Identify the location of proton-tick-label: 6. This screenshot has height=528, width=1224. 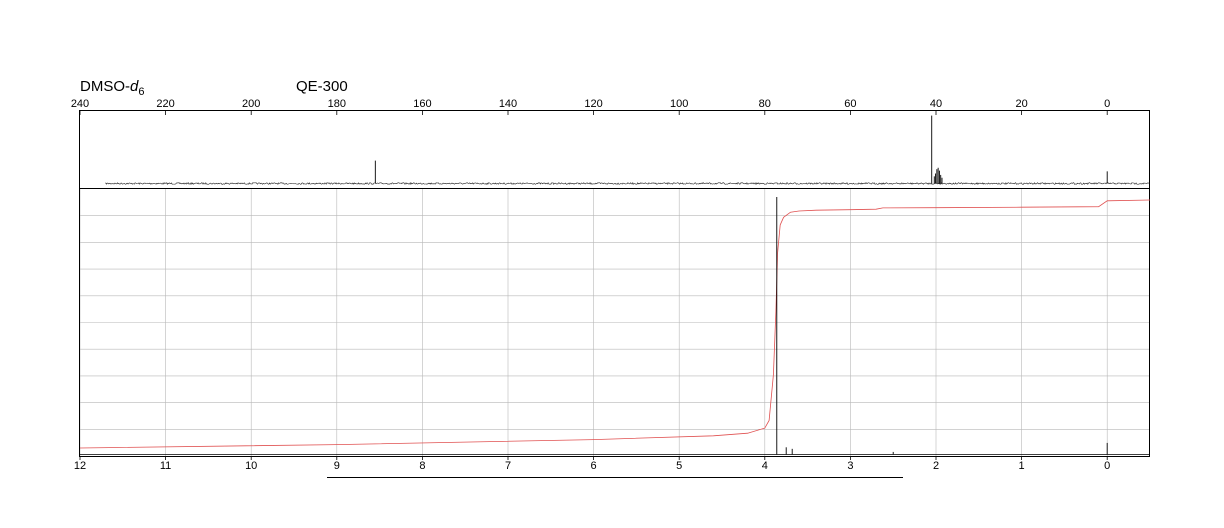
(594, 466).